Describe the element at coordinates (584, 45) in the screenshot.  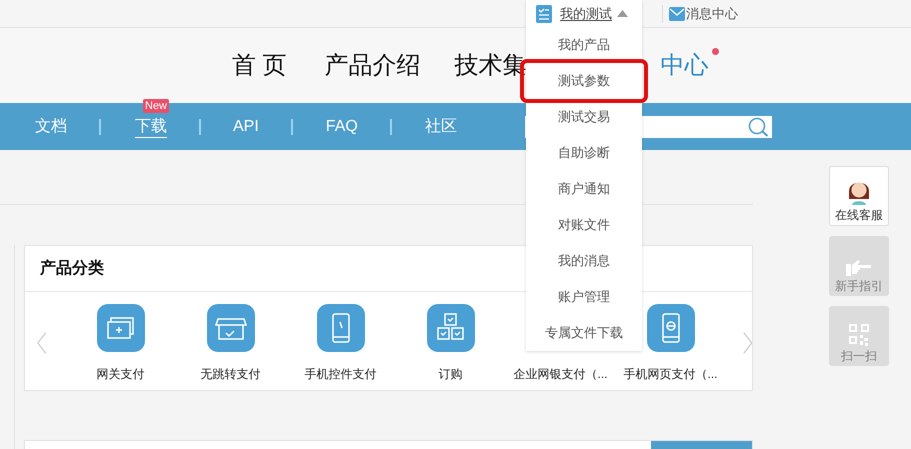
I see `menu-item: 我的产品` at that location.